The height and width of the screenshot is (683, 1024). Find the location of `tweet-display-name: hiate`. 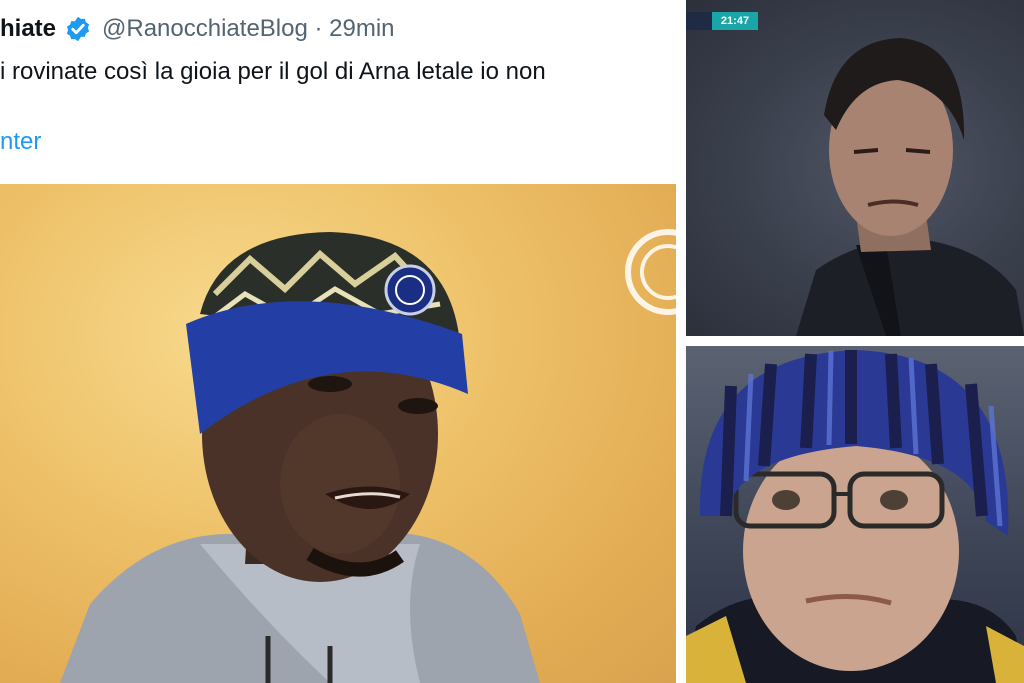

tweet-display-name: hiate is located at coordinates (28, 29).